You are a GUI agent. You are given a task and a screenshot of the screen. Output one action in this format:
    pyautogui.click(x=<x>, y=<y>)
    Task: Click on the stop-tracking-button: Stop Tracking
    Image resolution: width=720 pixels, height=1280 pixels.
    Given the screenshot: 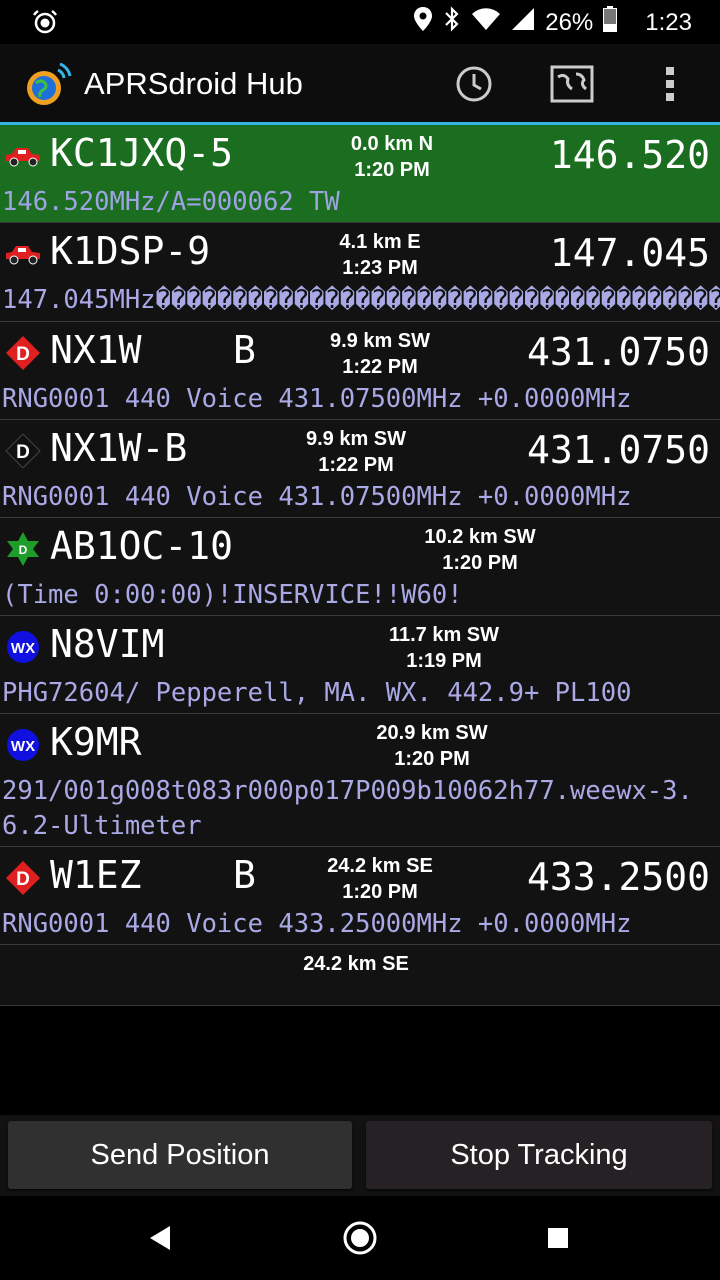 What is the action you would take?
    pyautogui.click(x=539, y=1155)
    